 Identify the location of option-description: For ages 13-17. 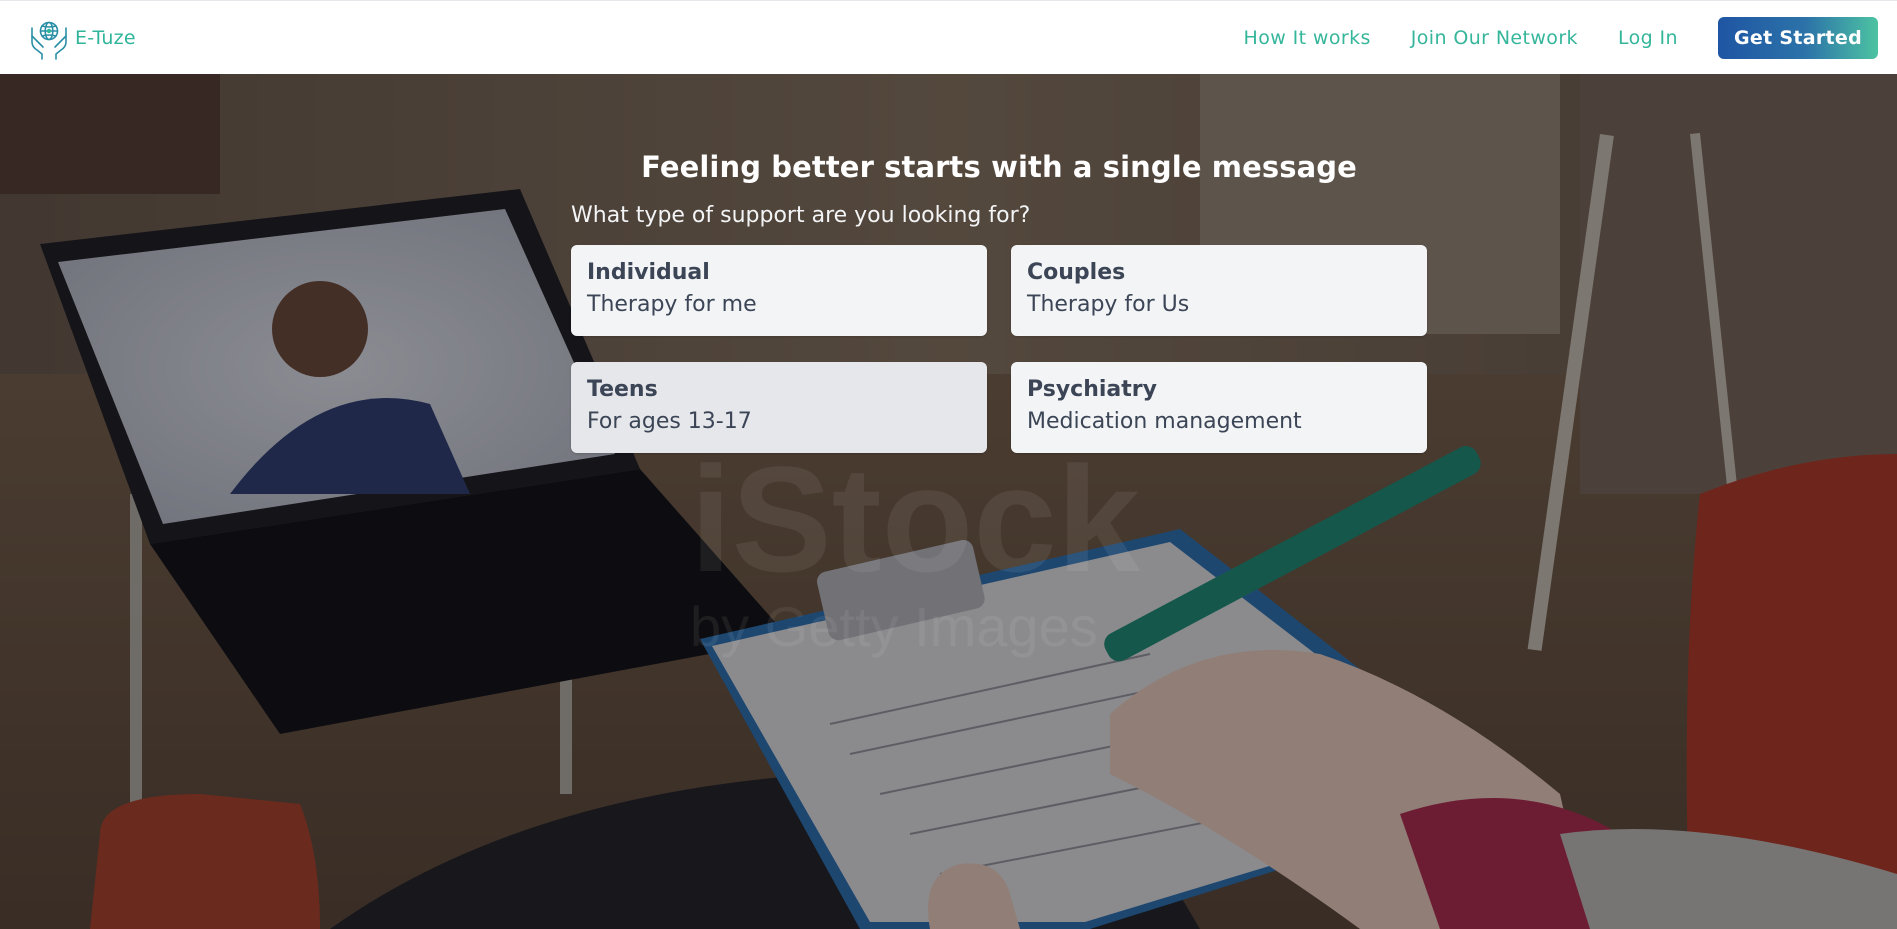
(669, 421).